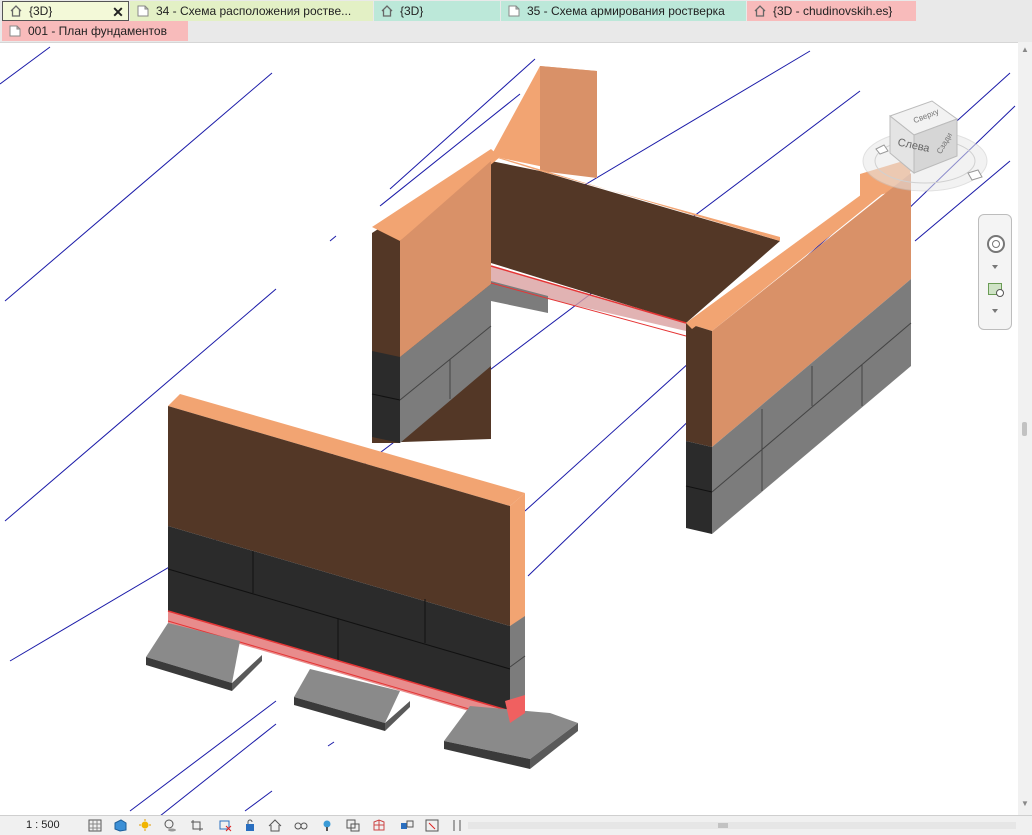 The height and width of the screenshot is (835, 1032). What do you see at coordinates (925, 146) in the screenshot?
I see `viewcube: Слева Сверху Сзади` at bounding box center [925, 146].